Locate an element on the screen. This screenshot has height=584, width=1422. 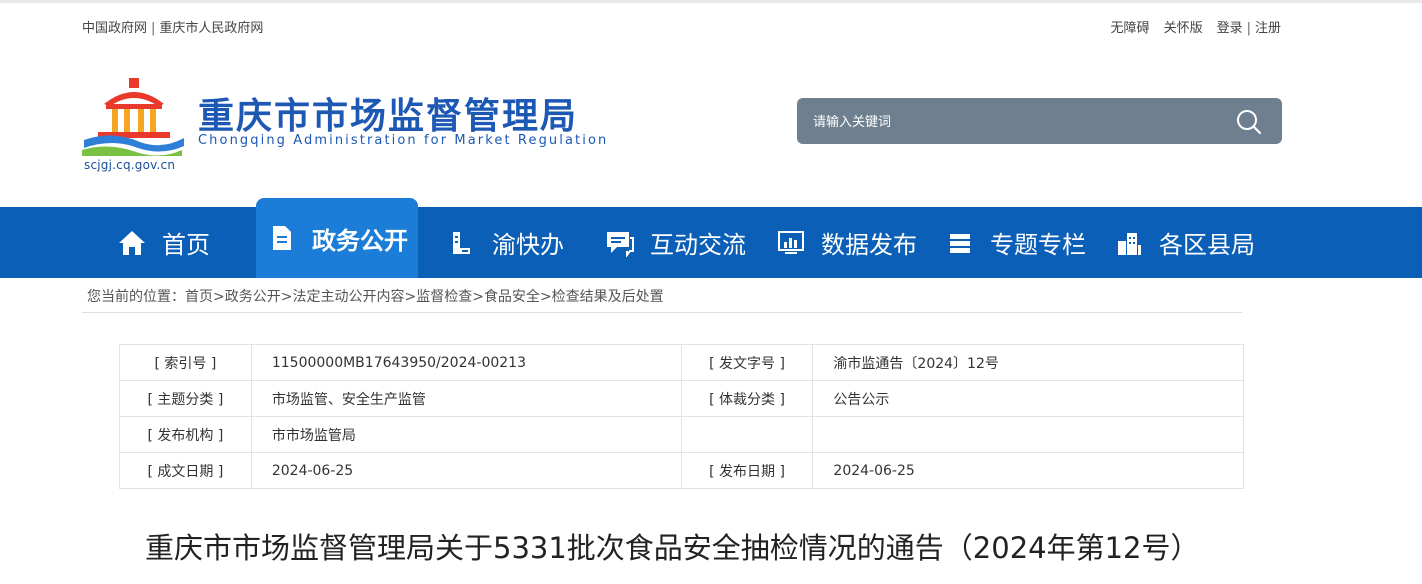
meta-label: [ 体裁分类 ] is located at coordinates (747, 398).